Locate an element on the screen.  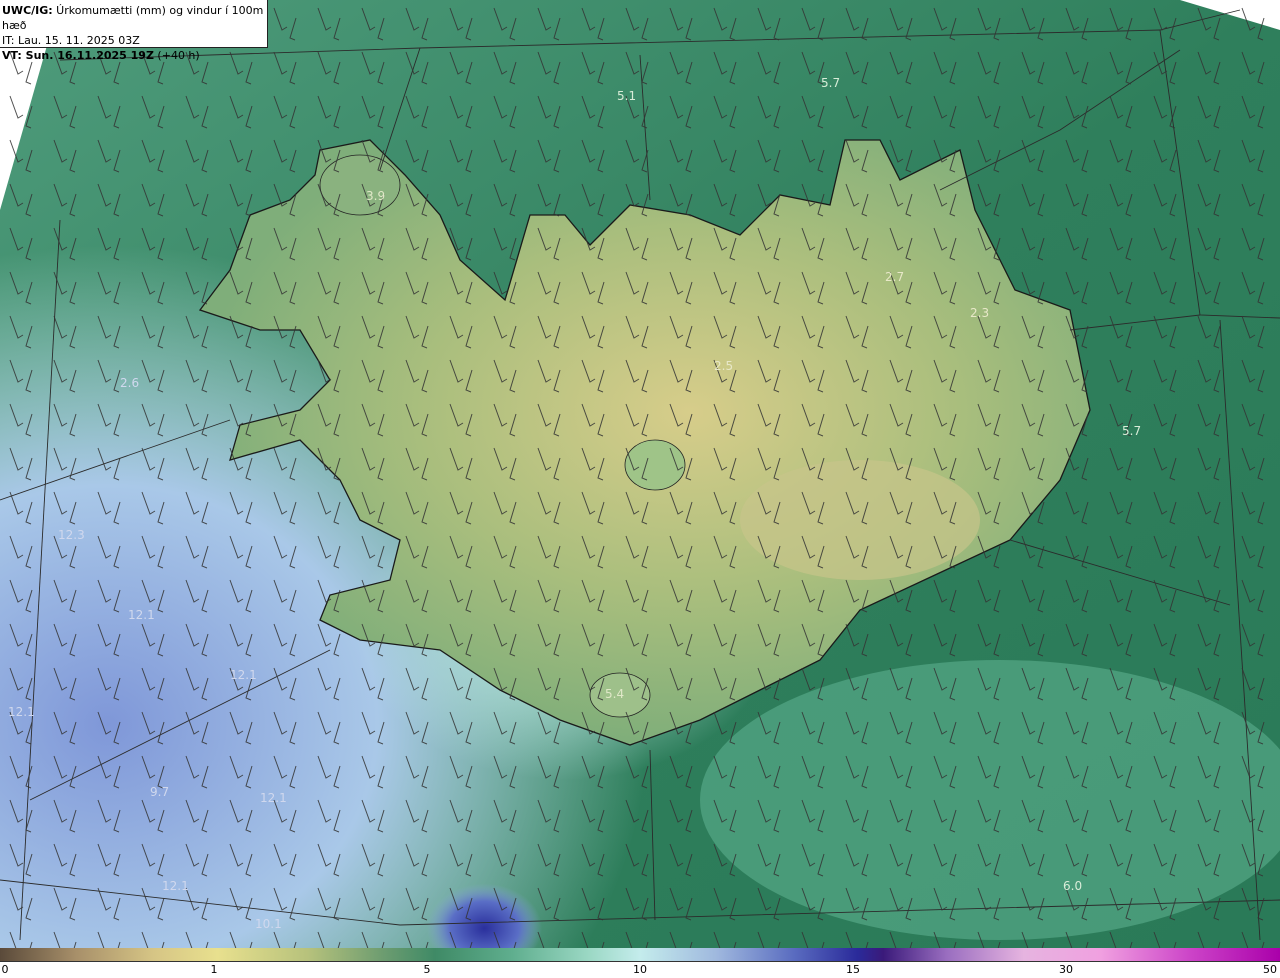
value-label: 5.4 is located at coordinates (614, 694).